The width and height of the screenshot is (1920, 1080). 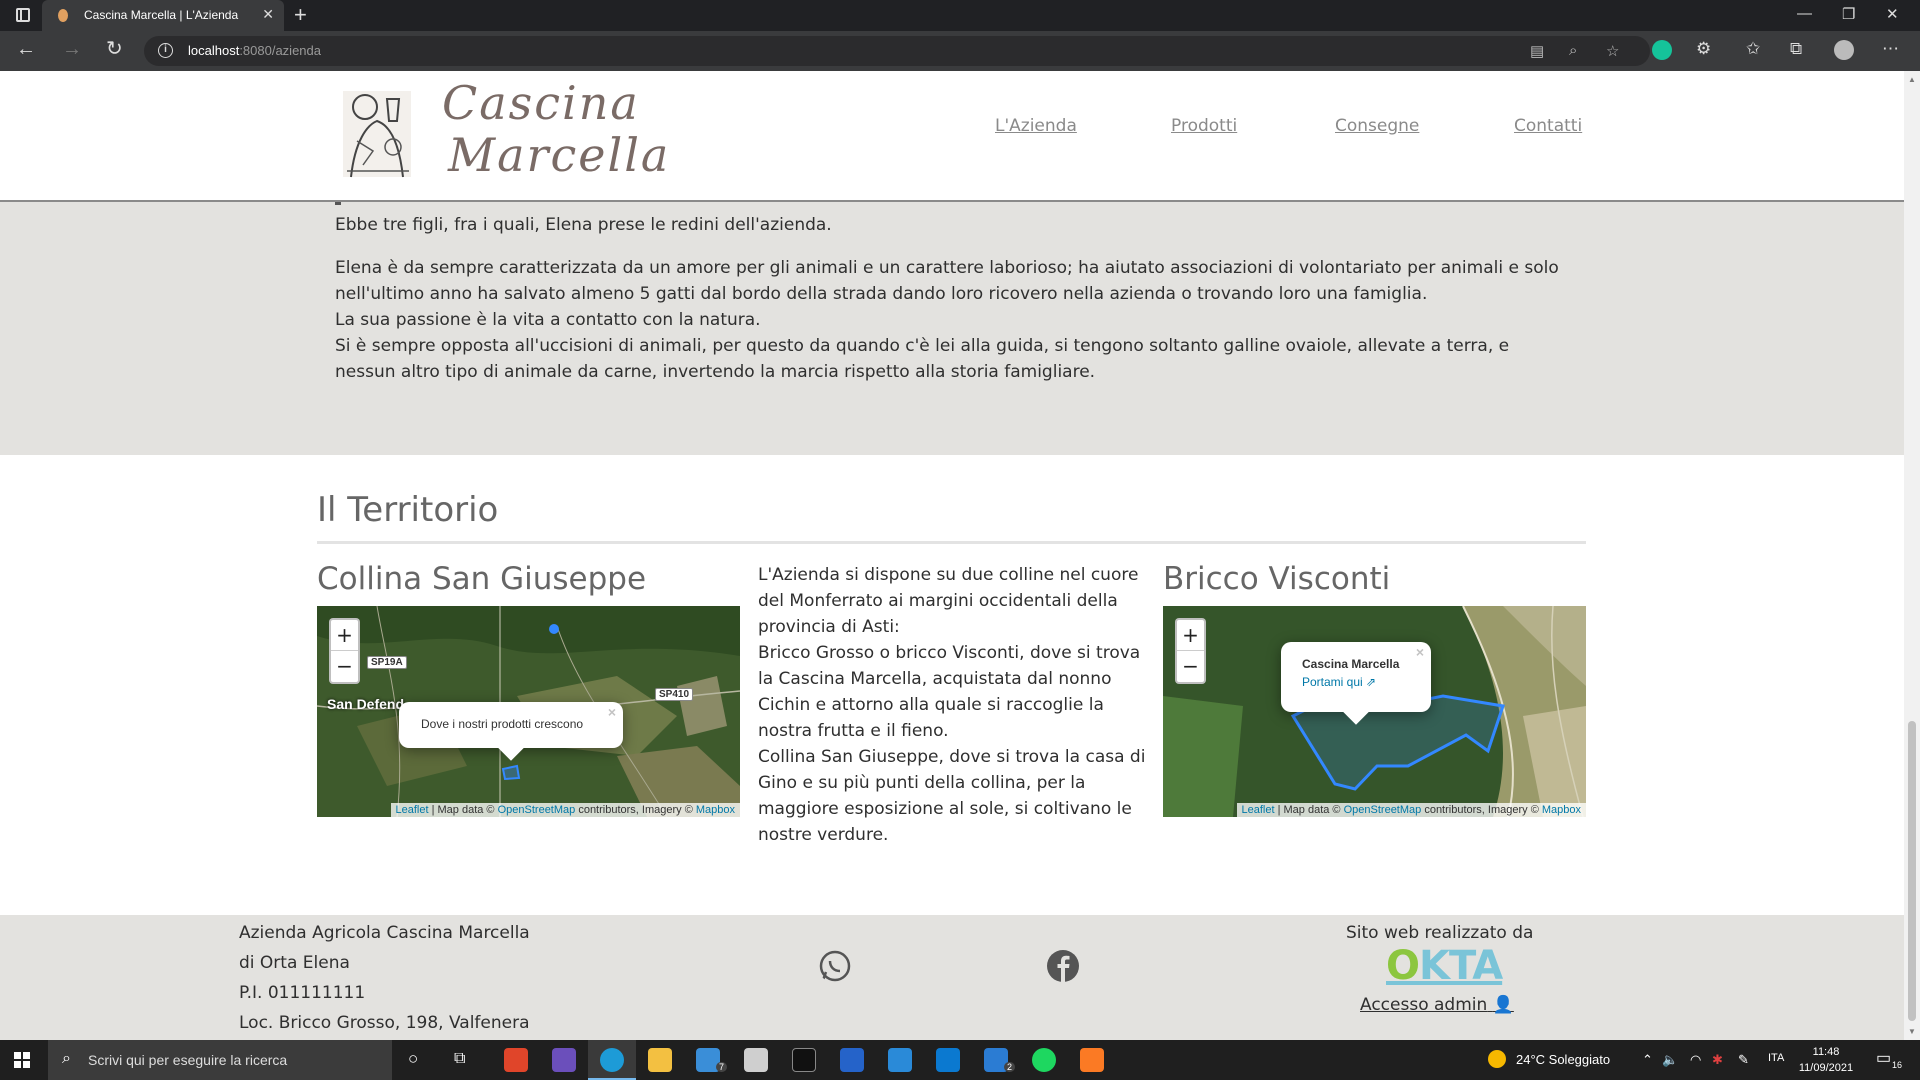 I want to click on trello-icon, so click(x=948, y=1060).